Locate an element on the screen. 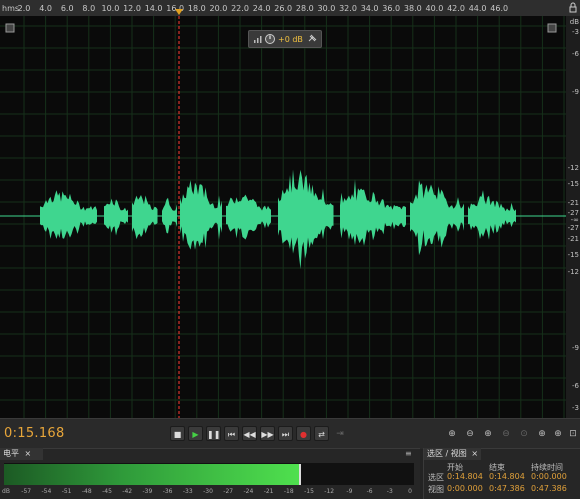 The width and height of the screenshot is (580, 499). view-end: 0:47.386 is located at coordinates (507, 488).